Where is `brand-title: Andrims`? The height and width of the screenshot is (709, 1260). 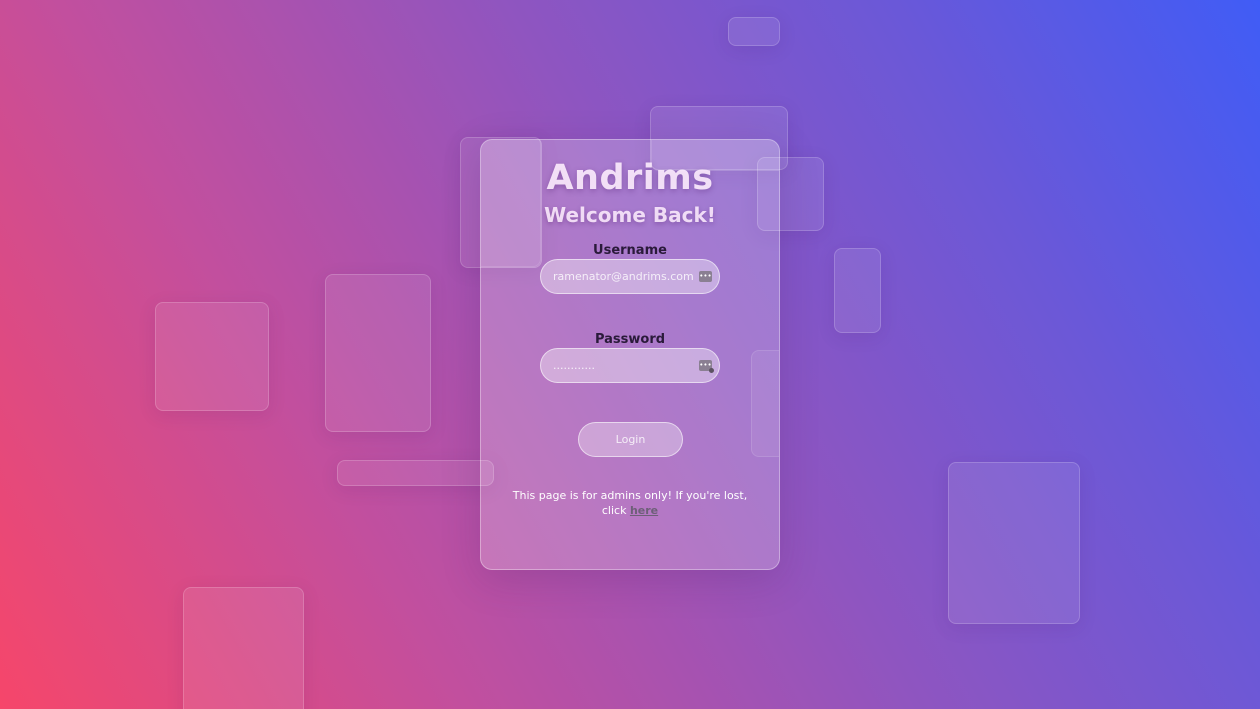 brand-title: Andrims is located at coordinates (630, 178).